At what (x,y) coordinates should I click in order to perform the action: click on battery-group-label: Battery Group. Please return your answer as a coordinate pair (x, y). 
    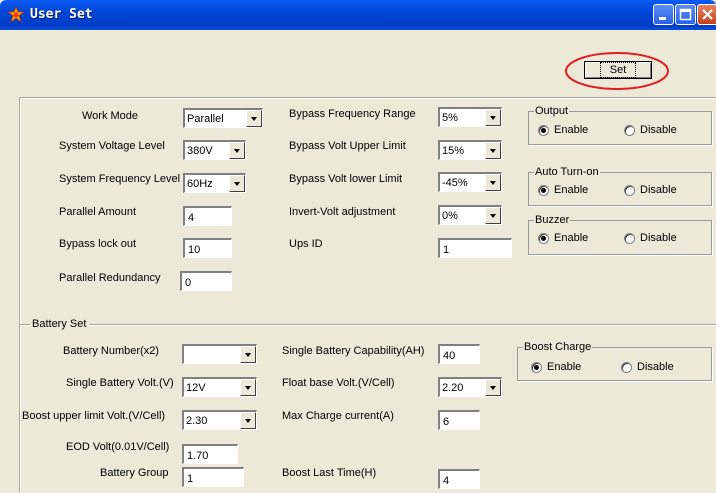
    Looking at the image, I should click on (134, 473).